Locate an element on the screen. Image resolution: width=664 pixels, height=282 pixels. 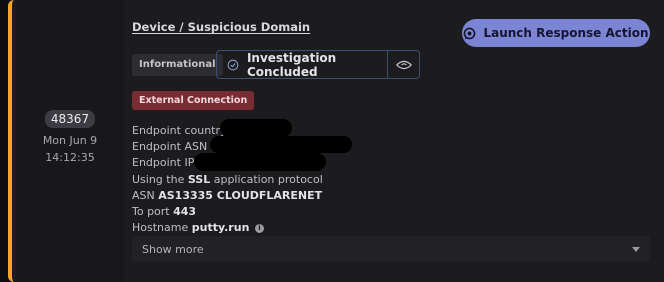
chat-bubble-icon is located at coordinates (470, 33).